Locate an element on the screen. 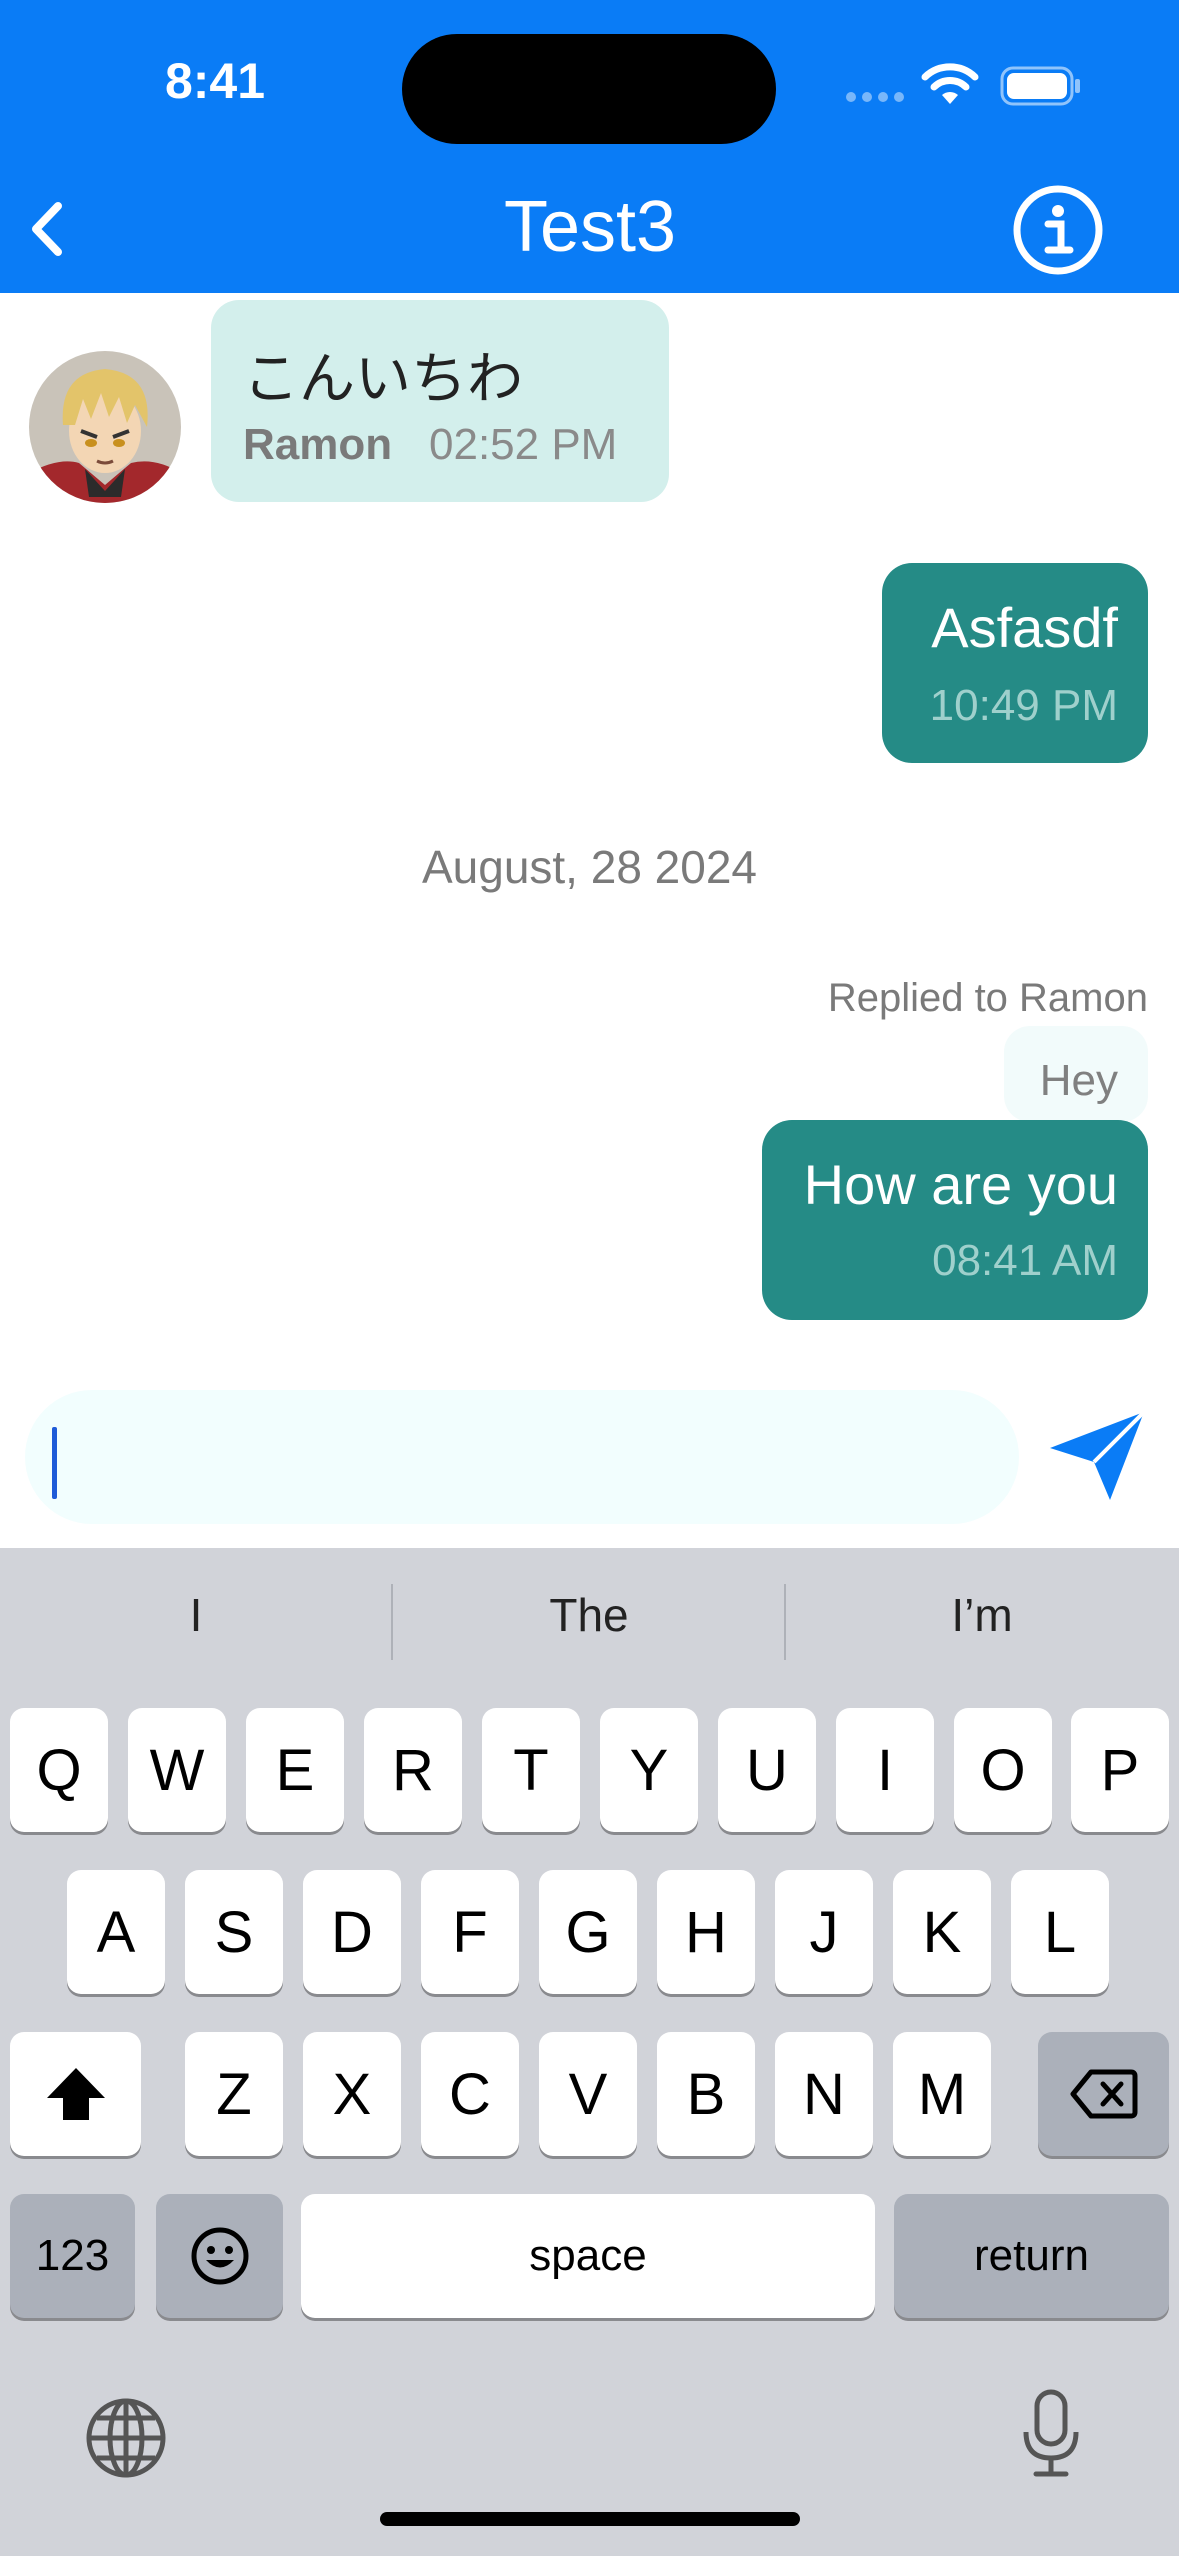 The width and height of the screenshot is (1179, 2556). key-u: U is located at coordinates (767, 1770).